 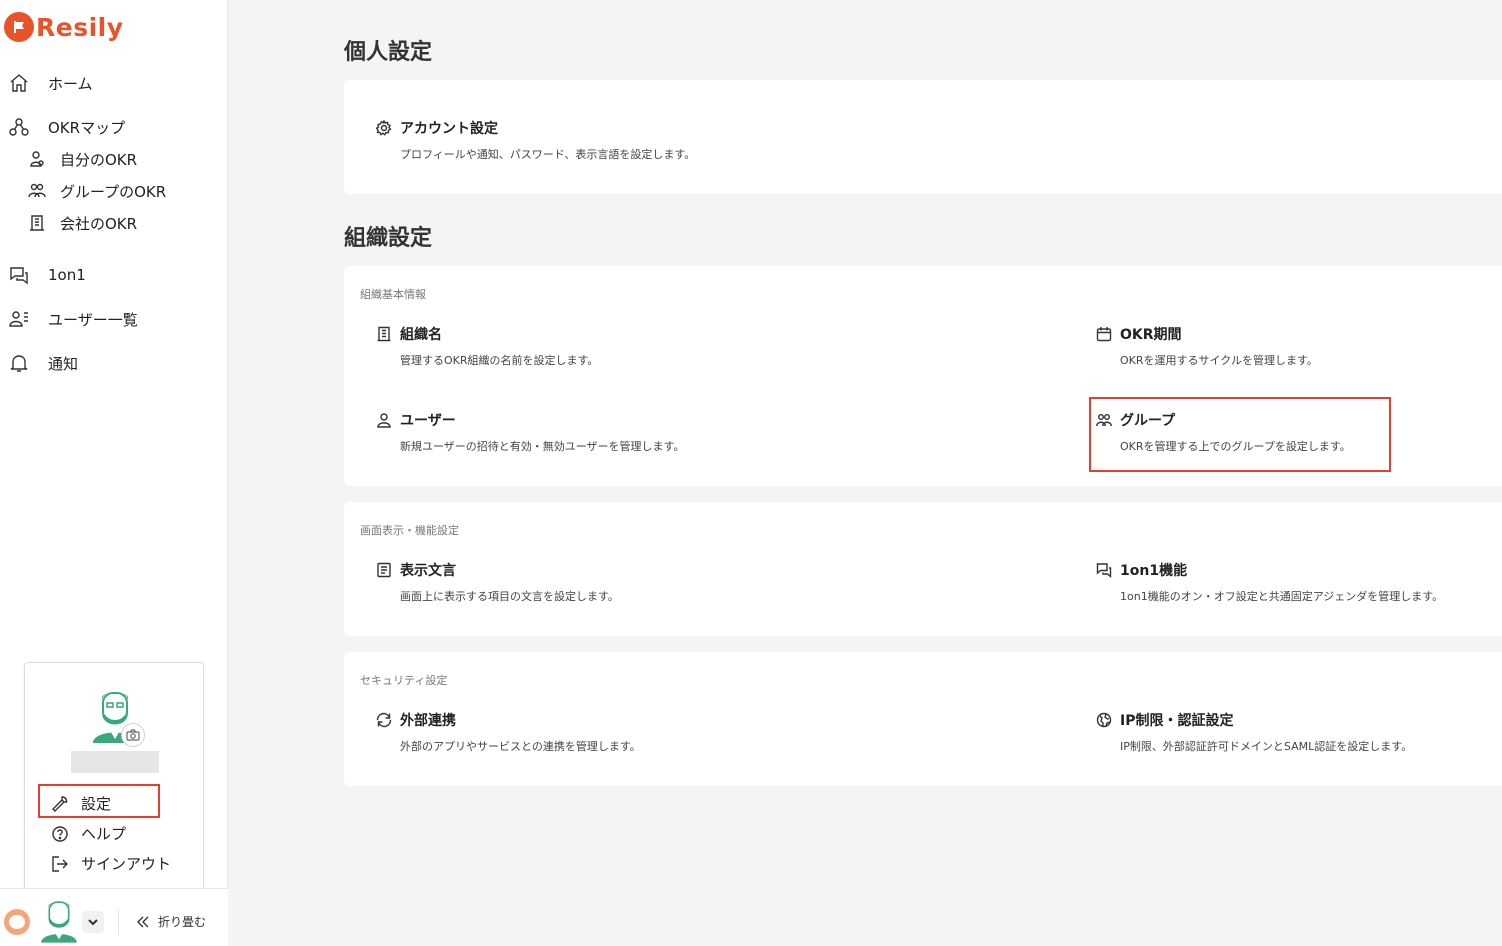 What do you see at coordinates (1104, 720) in the screenshot?
I see `globe-icon` at bounding box center [1104, 720].